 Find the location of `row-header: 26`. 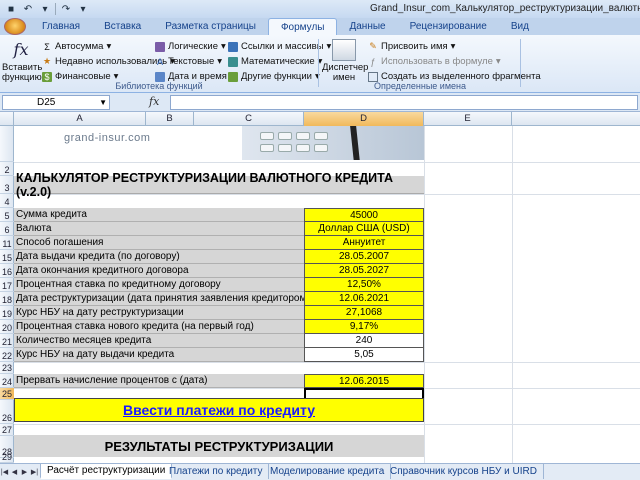

row-header: 26 is located at coordinates (7, 412).